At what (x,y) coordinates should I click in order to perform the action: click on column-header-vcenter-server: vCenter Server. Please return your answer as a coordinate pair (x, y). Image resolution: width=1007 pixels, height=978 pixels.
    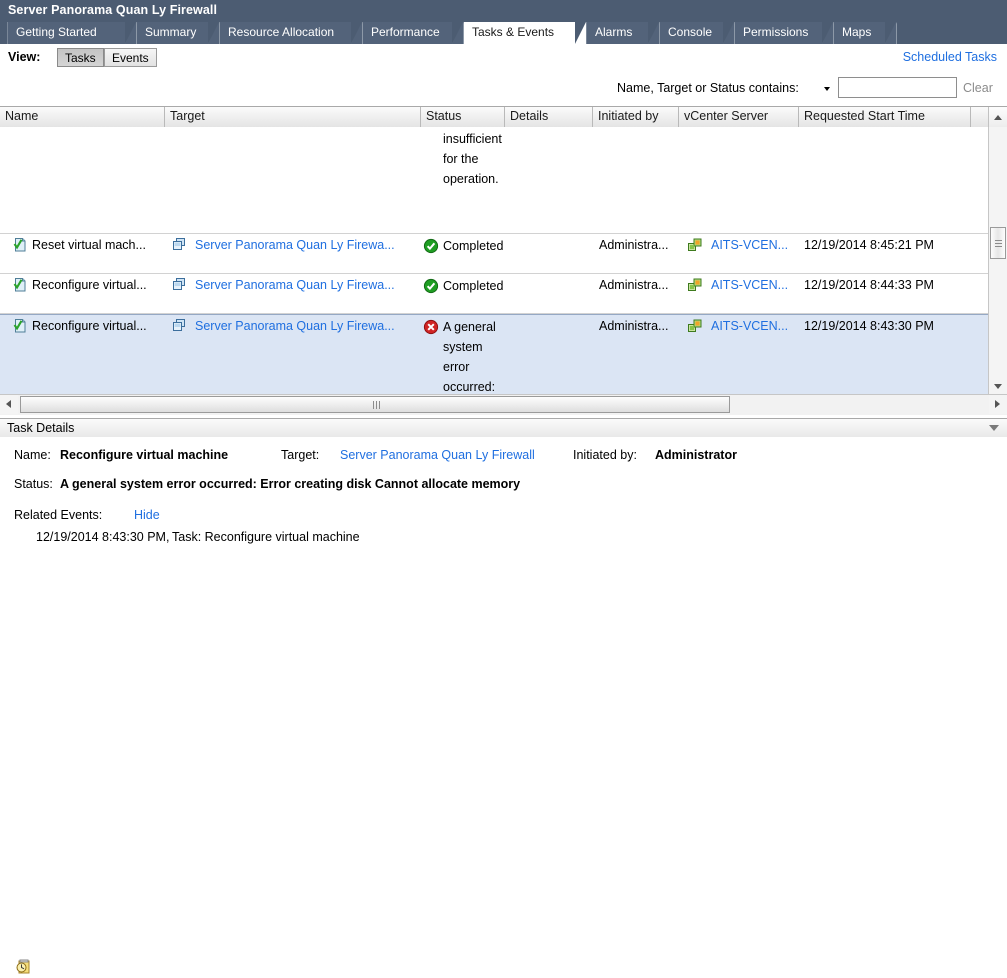
    Looking at the image, I should click on (739, 117).